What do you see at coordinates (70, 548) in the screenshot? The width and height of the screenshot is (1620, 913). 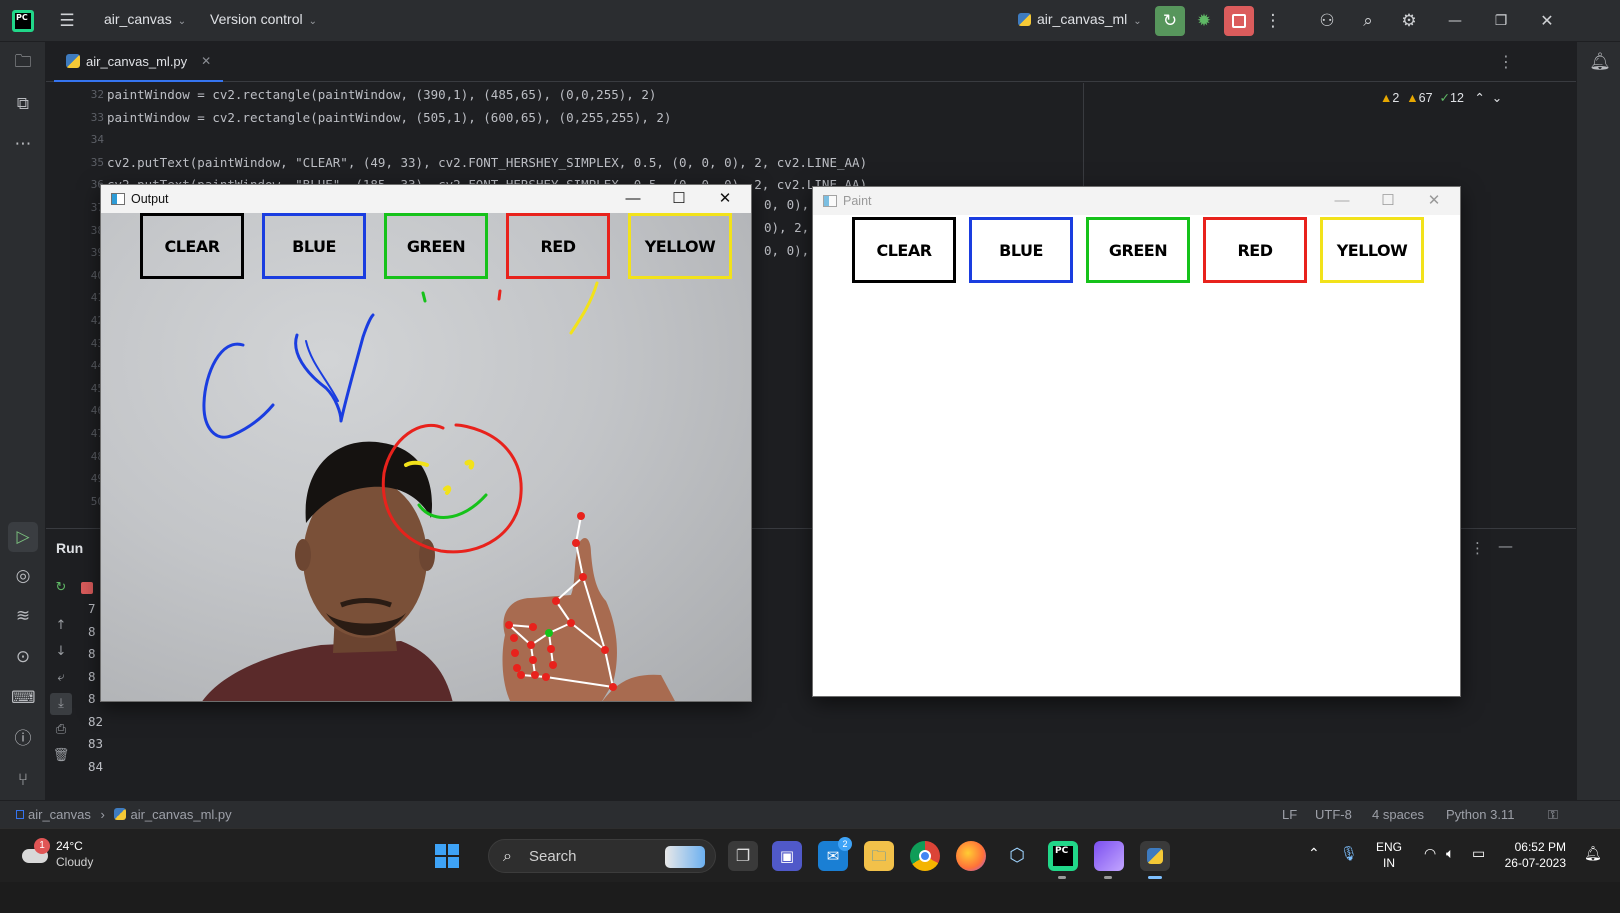 I see `run-panel-title: Run` at bounding box center [70, 548].